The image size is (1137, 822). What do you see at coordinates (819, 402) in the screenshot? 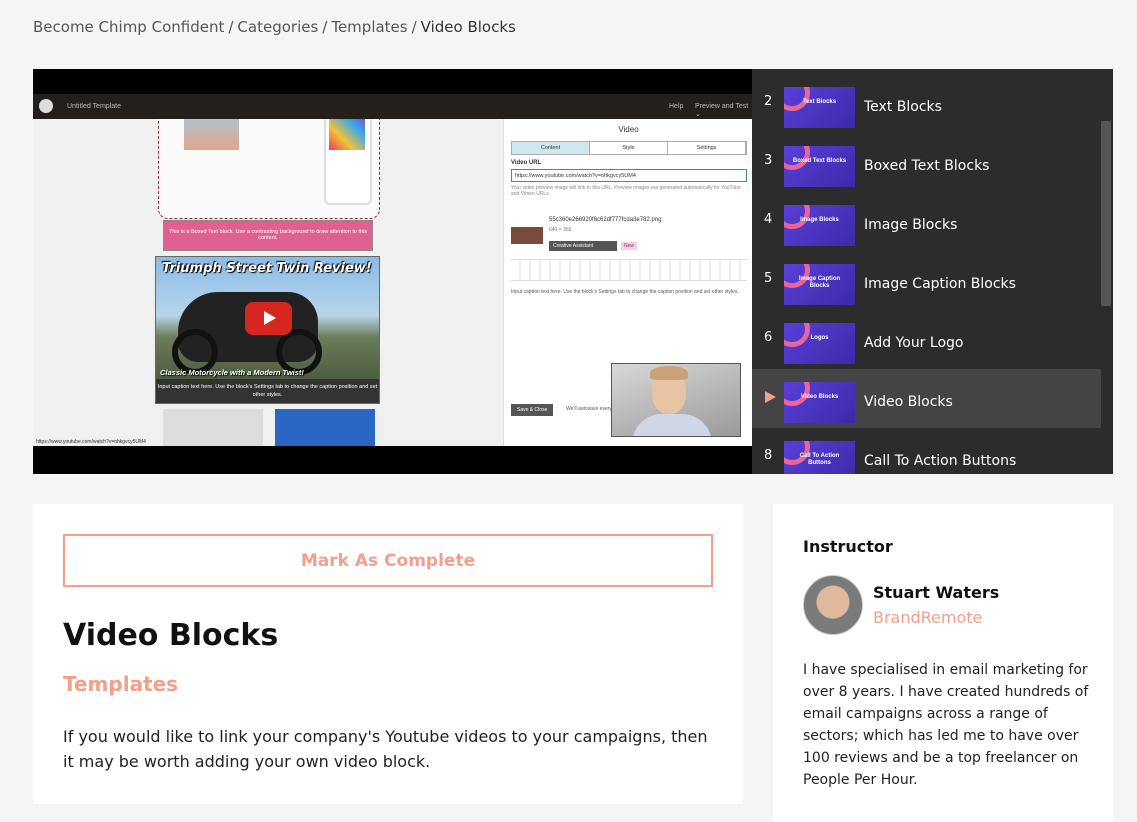
I see `playlist-thumbnail: Video Blocks` at bounding box center [819, 402].